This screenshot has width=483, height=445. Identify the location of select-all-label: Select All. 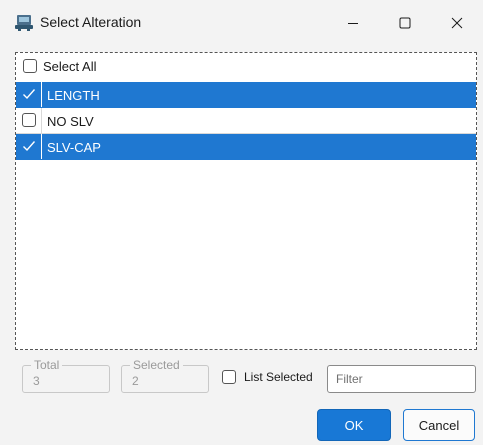
(70, 66).